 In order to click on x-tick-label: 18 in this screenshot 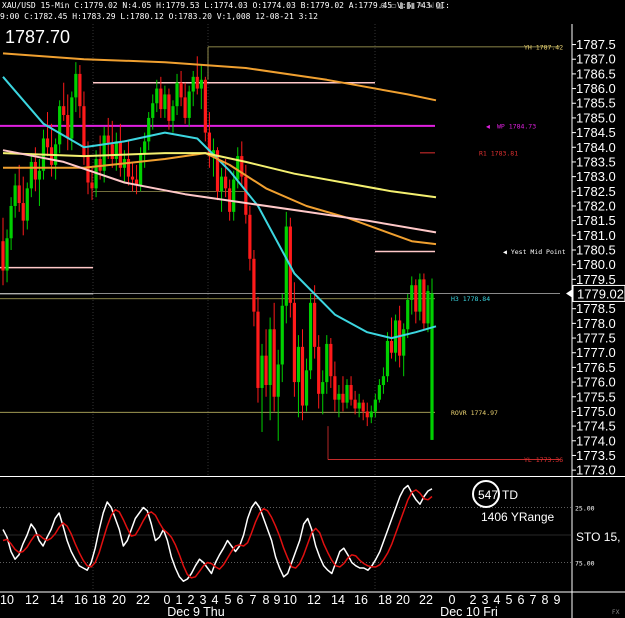, I will do `click(385, 600)`.